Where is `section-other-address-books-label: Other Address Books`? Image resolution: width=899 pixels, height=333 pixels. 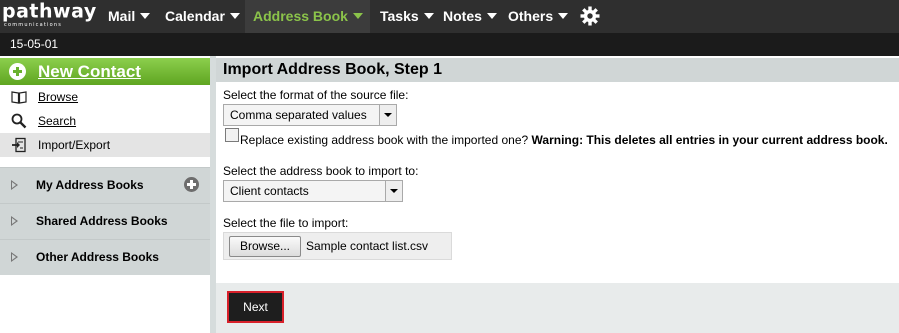
section-other-address-books-label: Other Address Books is located at coordinates (97, 257).